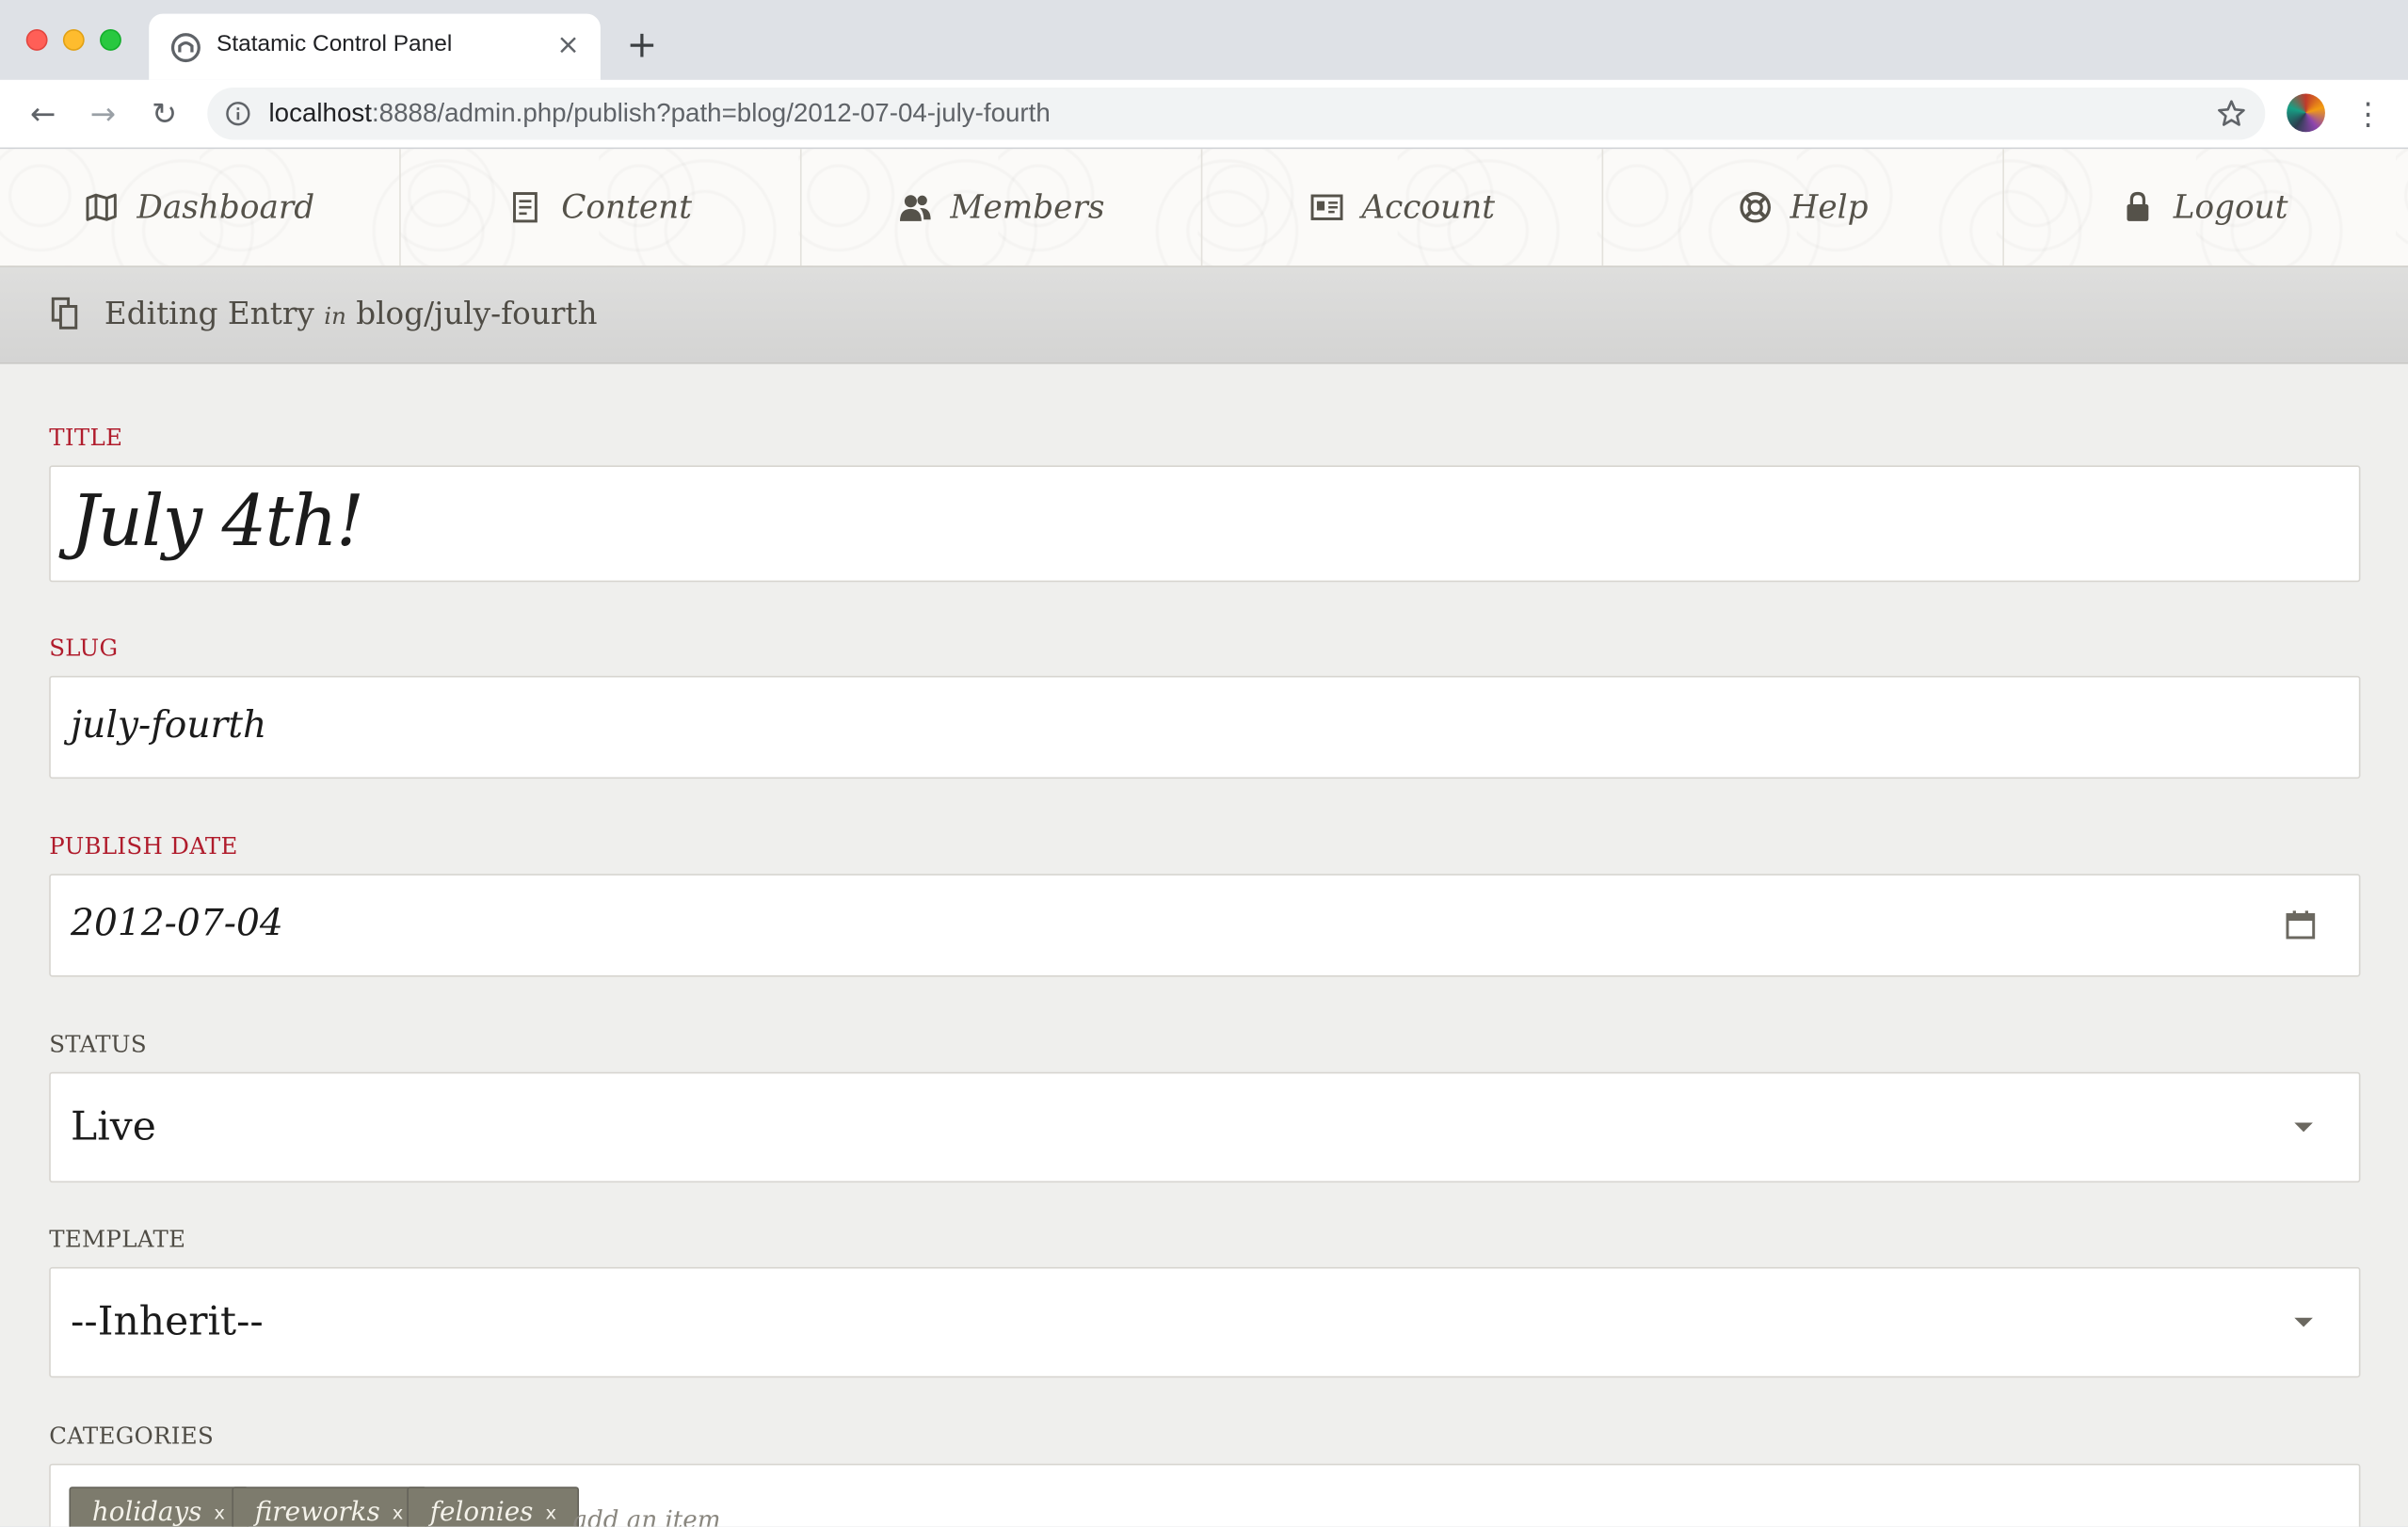 This screenshot has width=2408, height=1527. I want to click on nav-item-help: Help, so click(1804, 207).